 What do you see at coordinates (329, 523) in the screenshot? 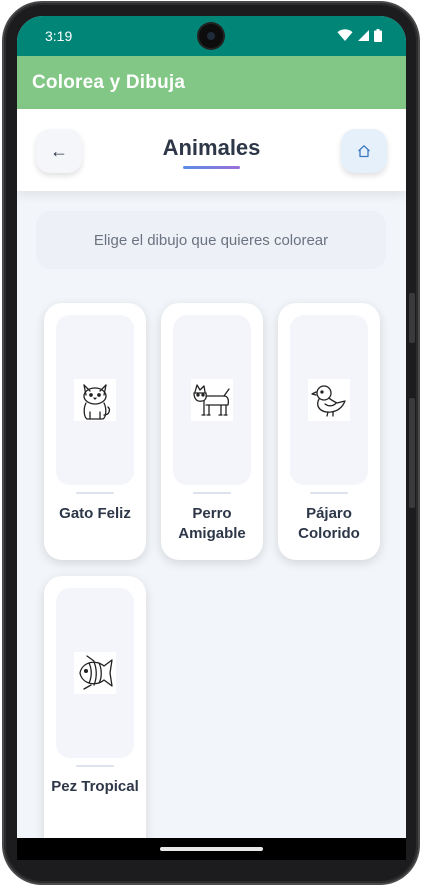
I see `drawing-label: Pájaro Colorido` at bounding box center [329, 523].